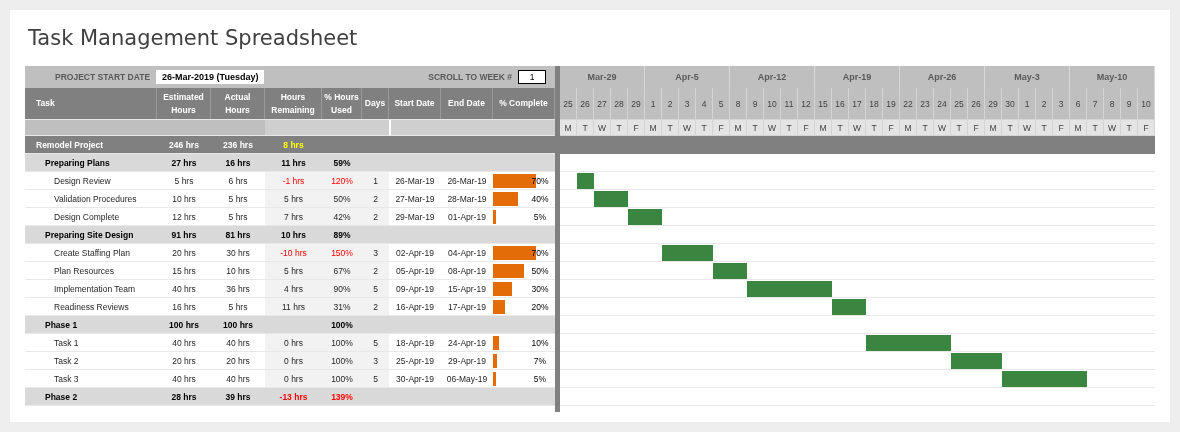 The width and height of the screenshot is (1180, 432). I want to click on task-name: Design Review, so click(82, 181).